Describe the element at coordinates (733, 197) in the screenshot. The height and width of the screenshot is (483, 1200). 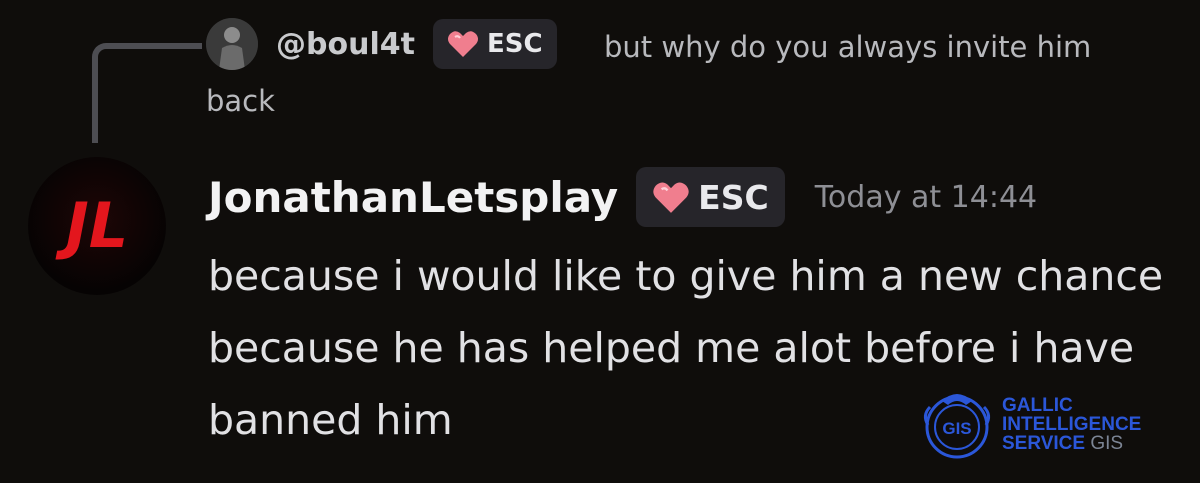
I see `message-tag-label: ESC` at that location.